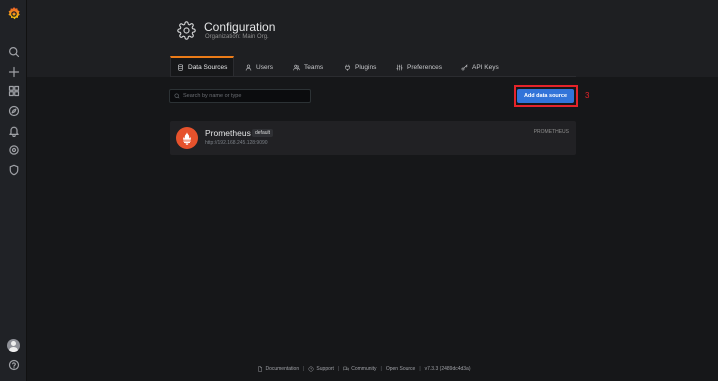 The width and height of the screenshot is (718, 381). Describe the element at coordinates (13, 149) in the screenshot. I see `cog-icon` at that location.